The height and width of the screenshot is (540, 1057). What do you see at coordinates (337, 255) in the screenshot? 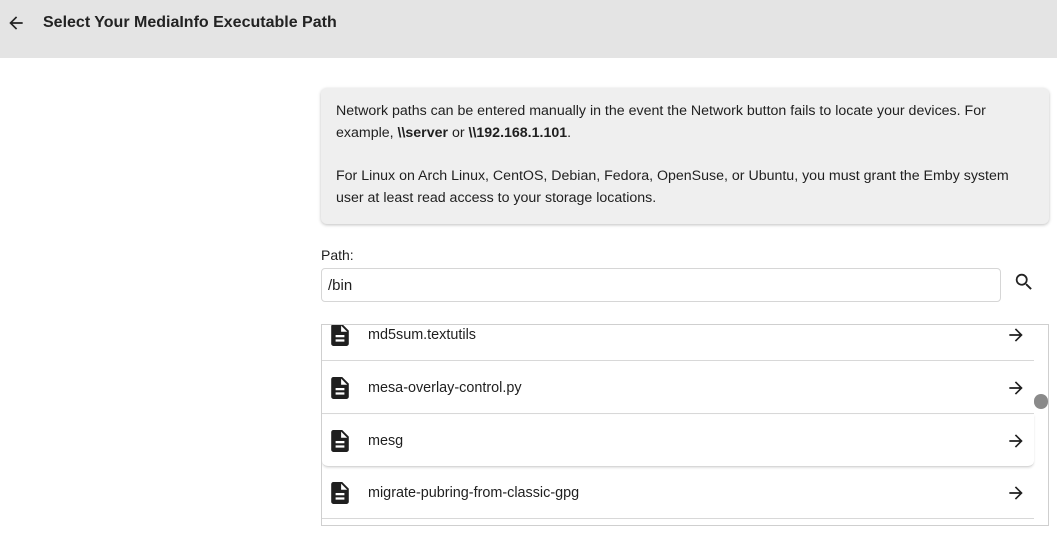
I see `path-label: Path:` at bounding box center [337, 255].